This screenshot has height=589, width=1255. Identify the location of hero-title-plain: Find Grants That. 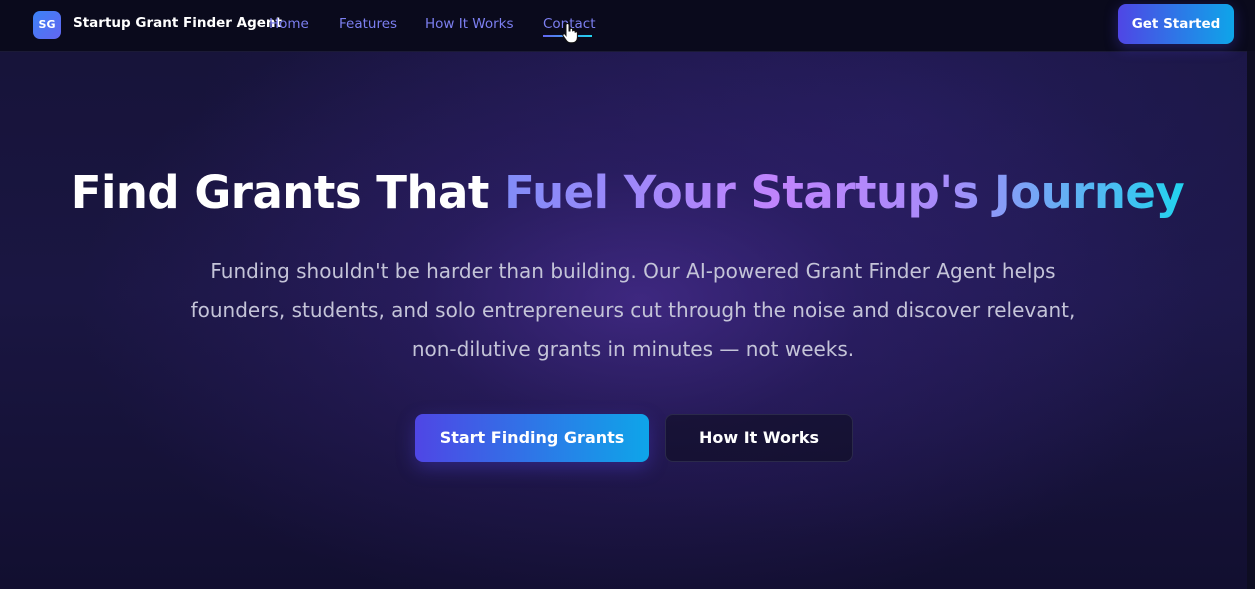
(287, 192).